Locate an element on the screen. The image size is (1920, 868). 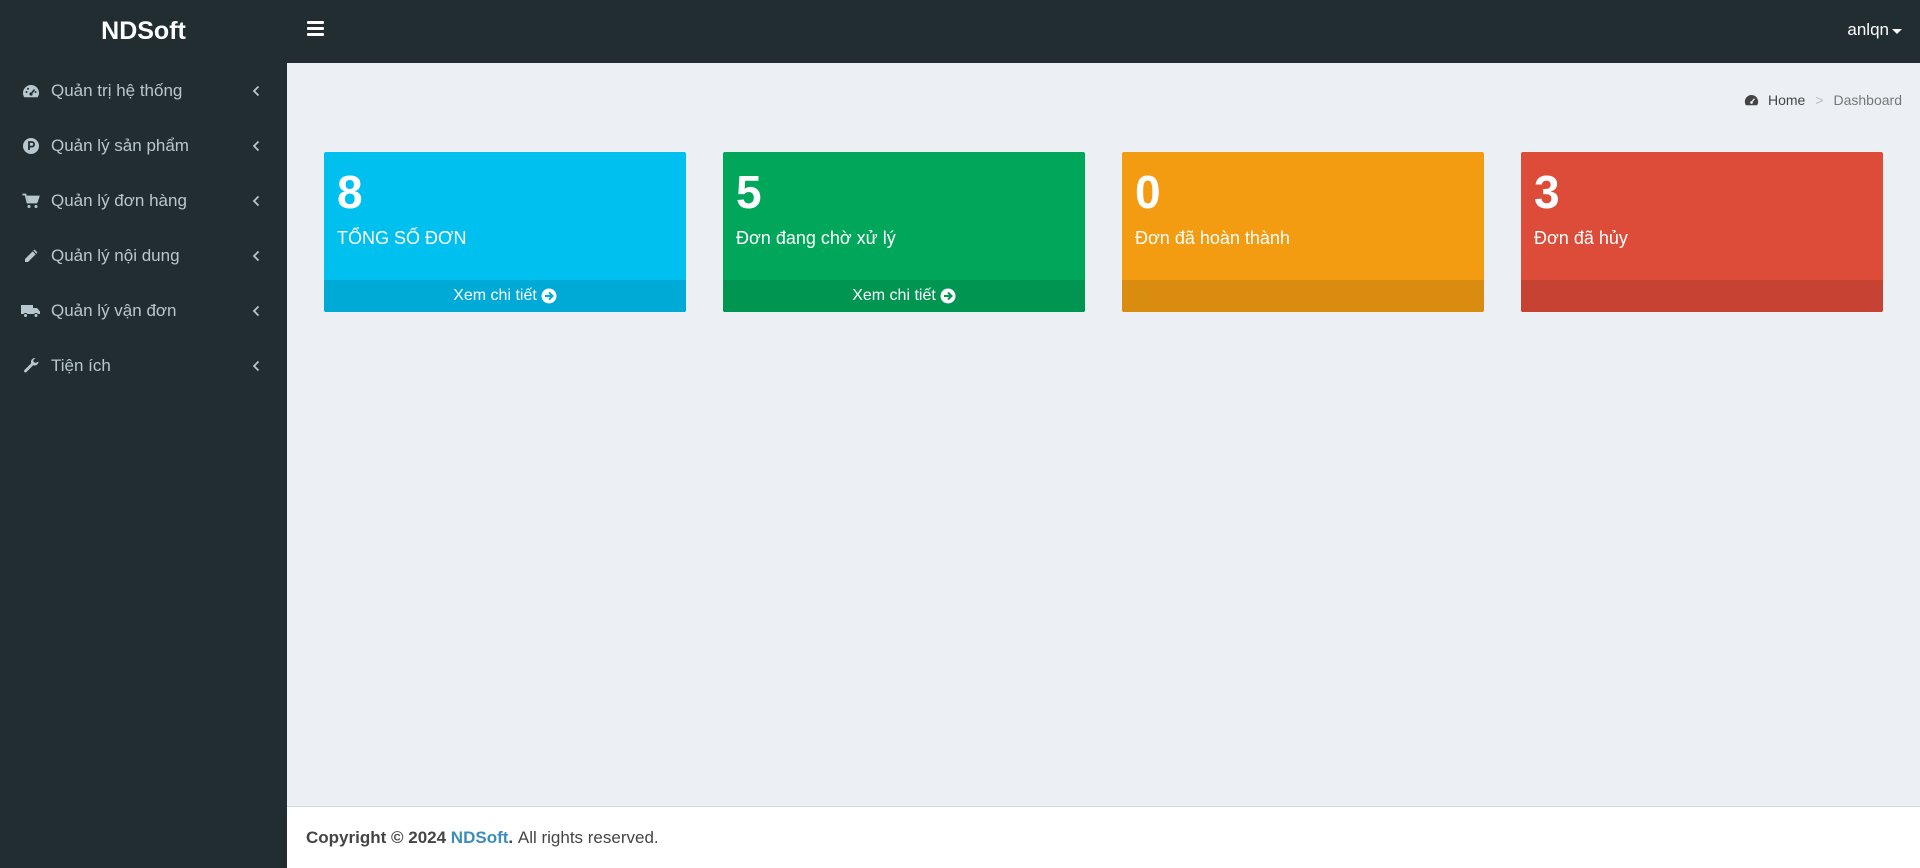
stat-box-total-orders: 8 TỔNG SỐ ĐƠN Xem chi tiết is located at coordinates (505, 232).